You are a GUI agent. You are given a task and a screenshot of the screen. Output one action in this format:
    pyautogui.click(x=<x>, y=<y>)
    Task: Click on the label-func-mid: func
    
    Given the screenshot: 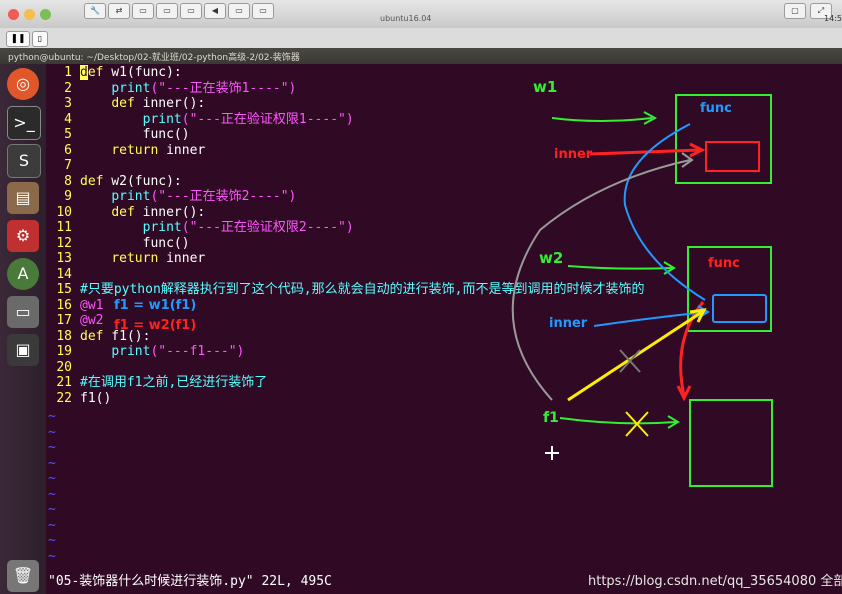 What is the action you would take?
    pyautogui.click(x=724, y=263)
    